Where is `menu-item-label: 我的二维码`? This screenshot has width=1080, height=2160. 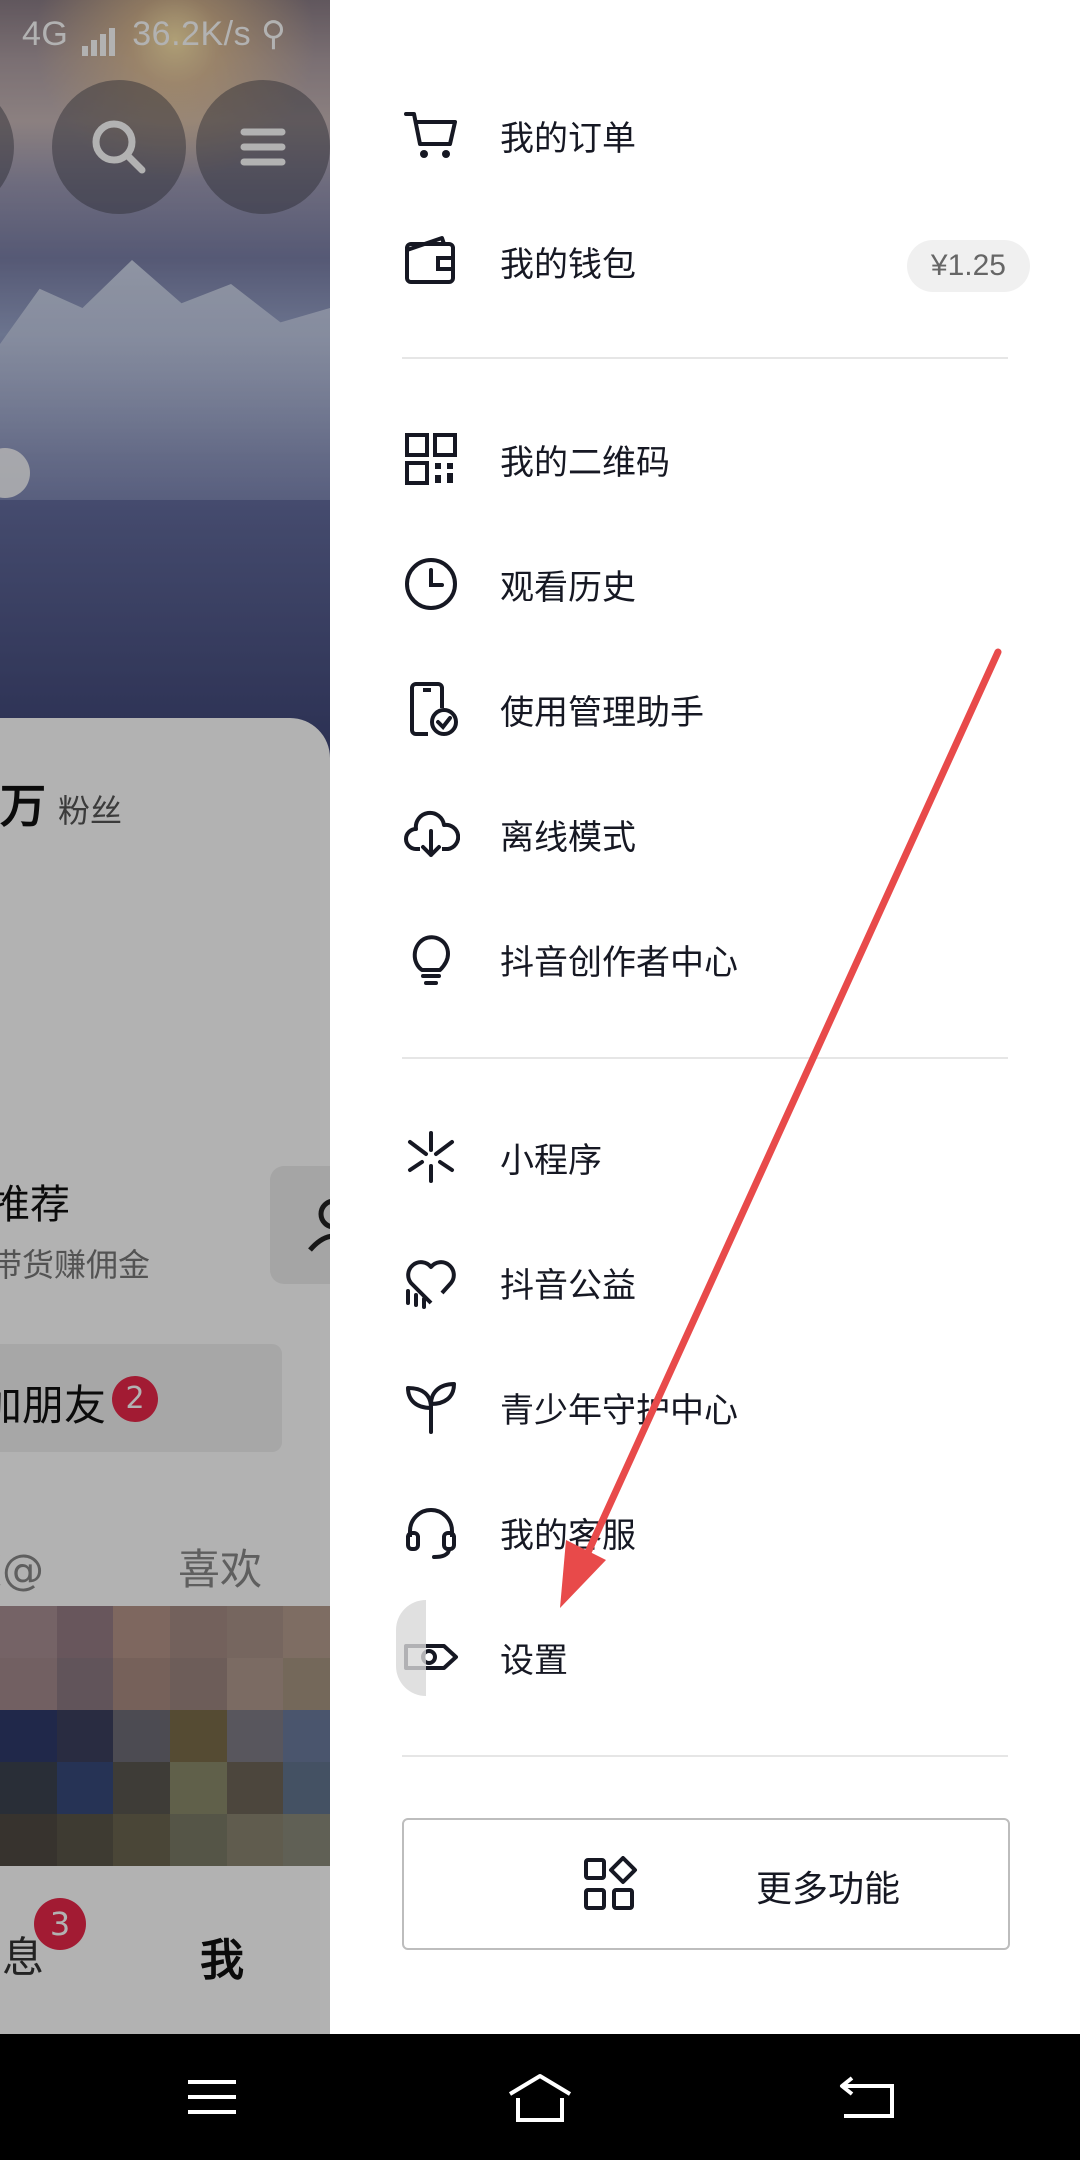
menu-item-label: 我的二维码 is located at coordinates (585, 462).